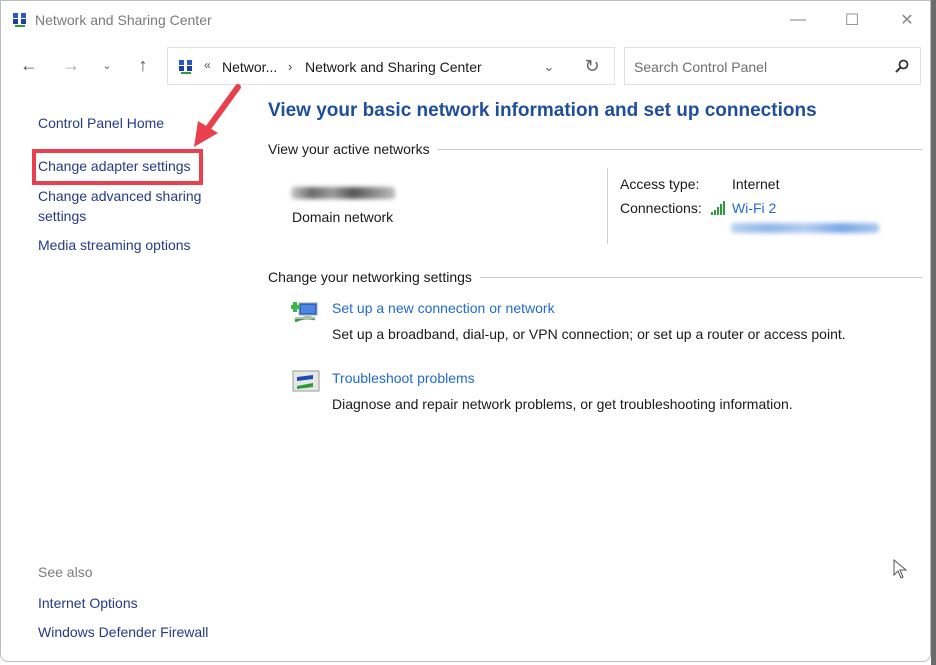 This screenshot has width=936, height=665. What do you see at coordinates (900, 569) in the screenshot?
I see `mouse-cursor-icon` at bounding box center [900, 569].